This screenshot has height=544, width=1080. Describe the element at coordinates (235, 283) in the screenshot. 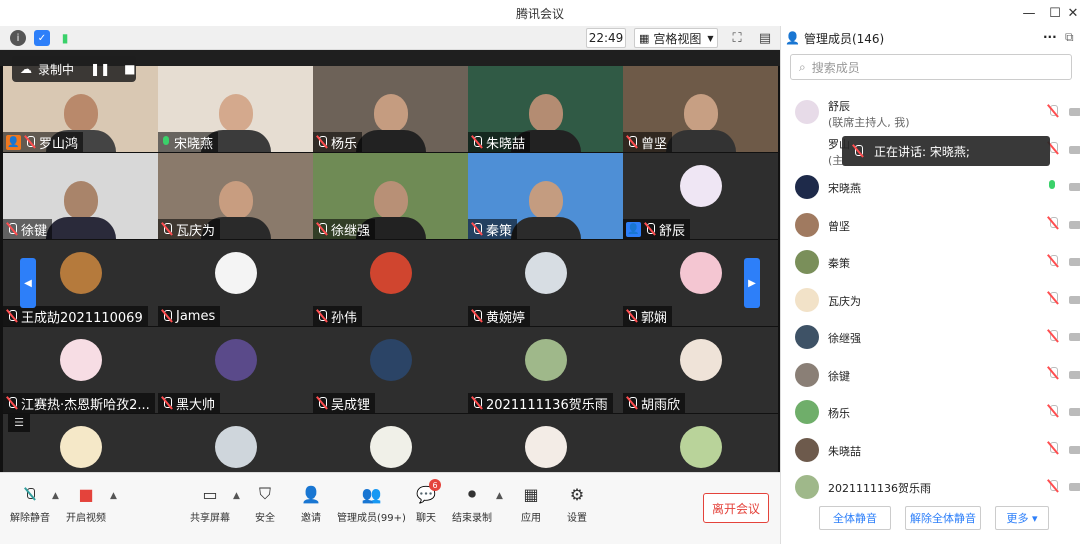

I see `video-tile: James` at that location.